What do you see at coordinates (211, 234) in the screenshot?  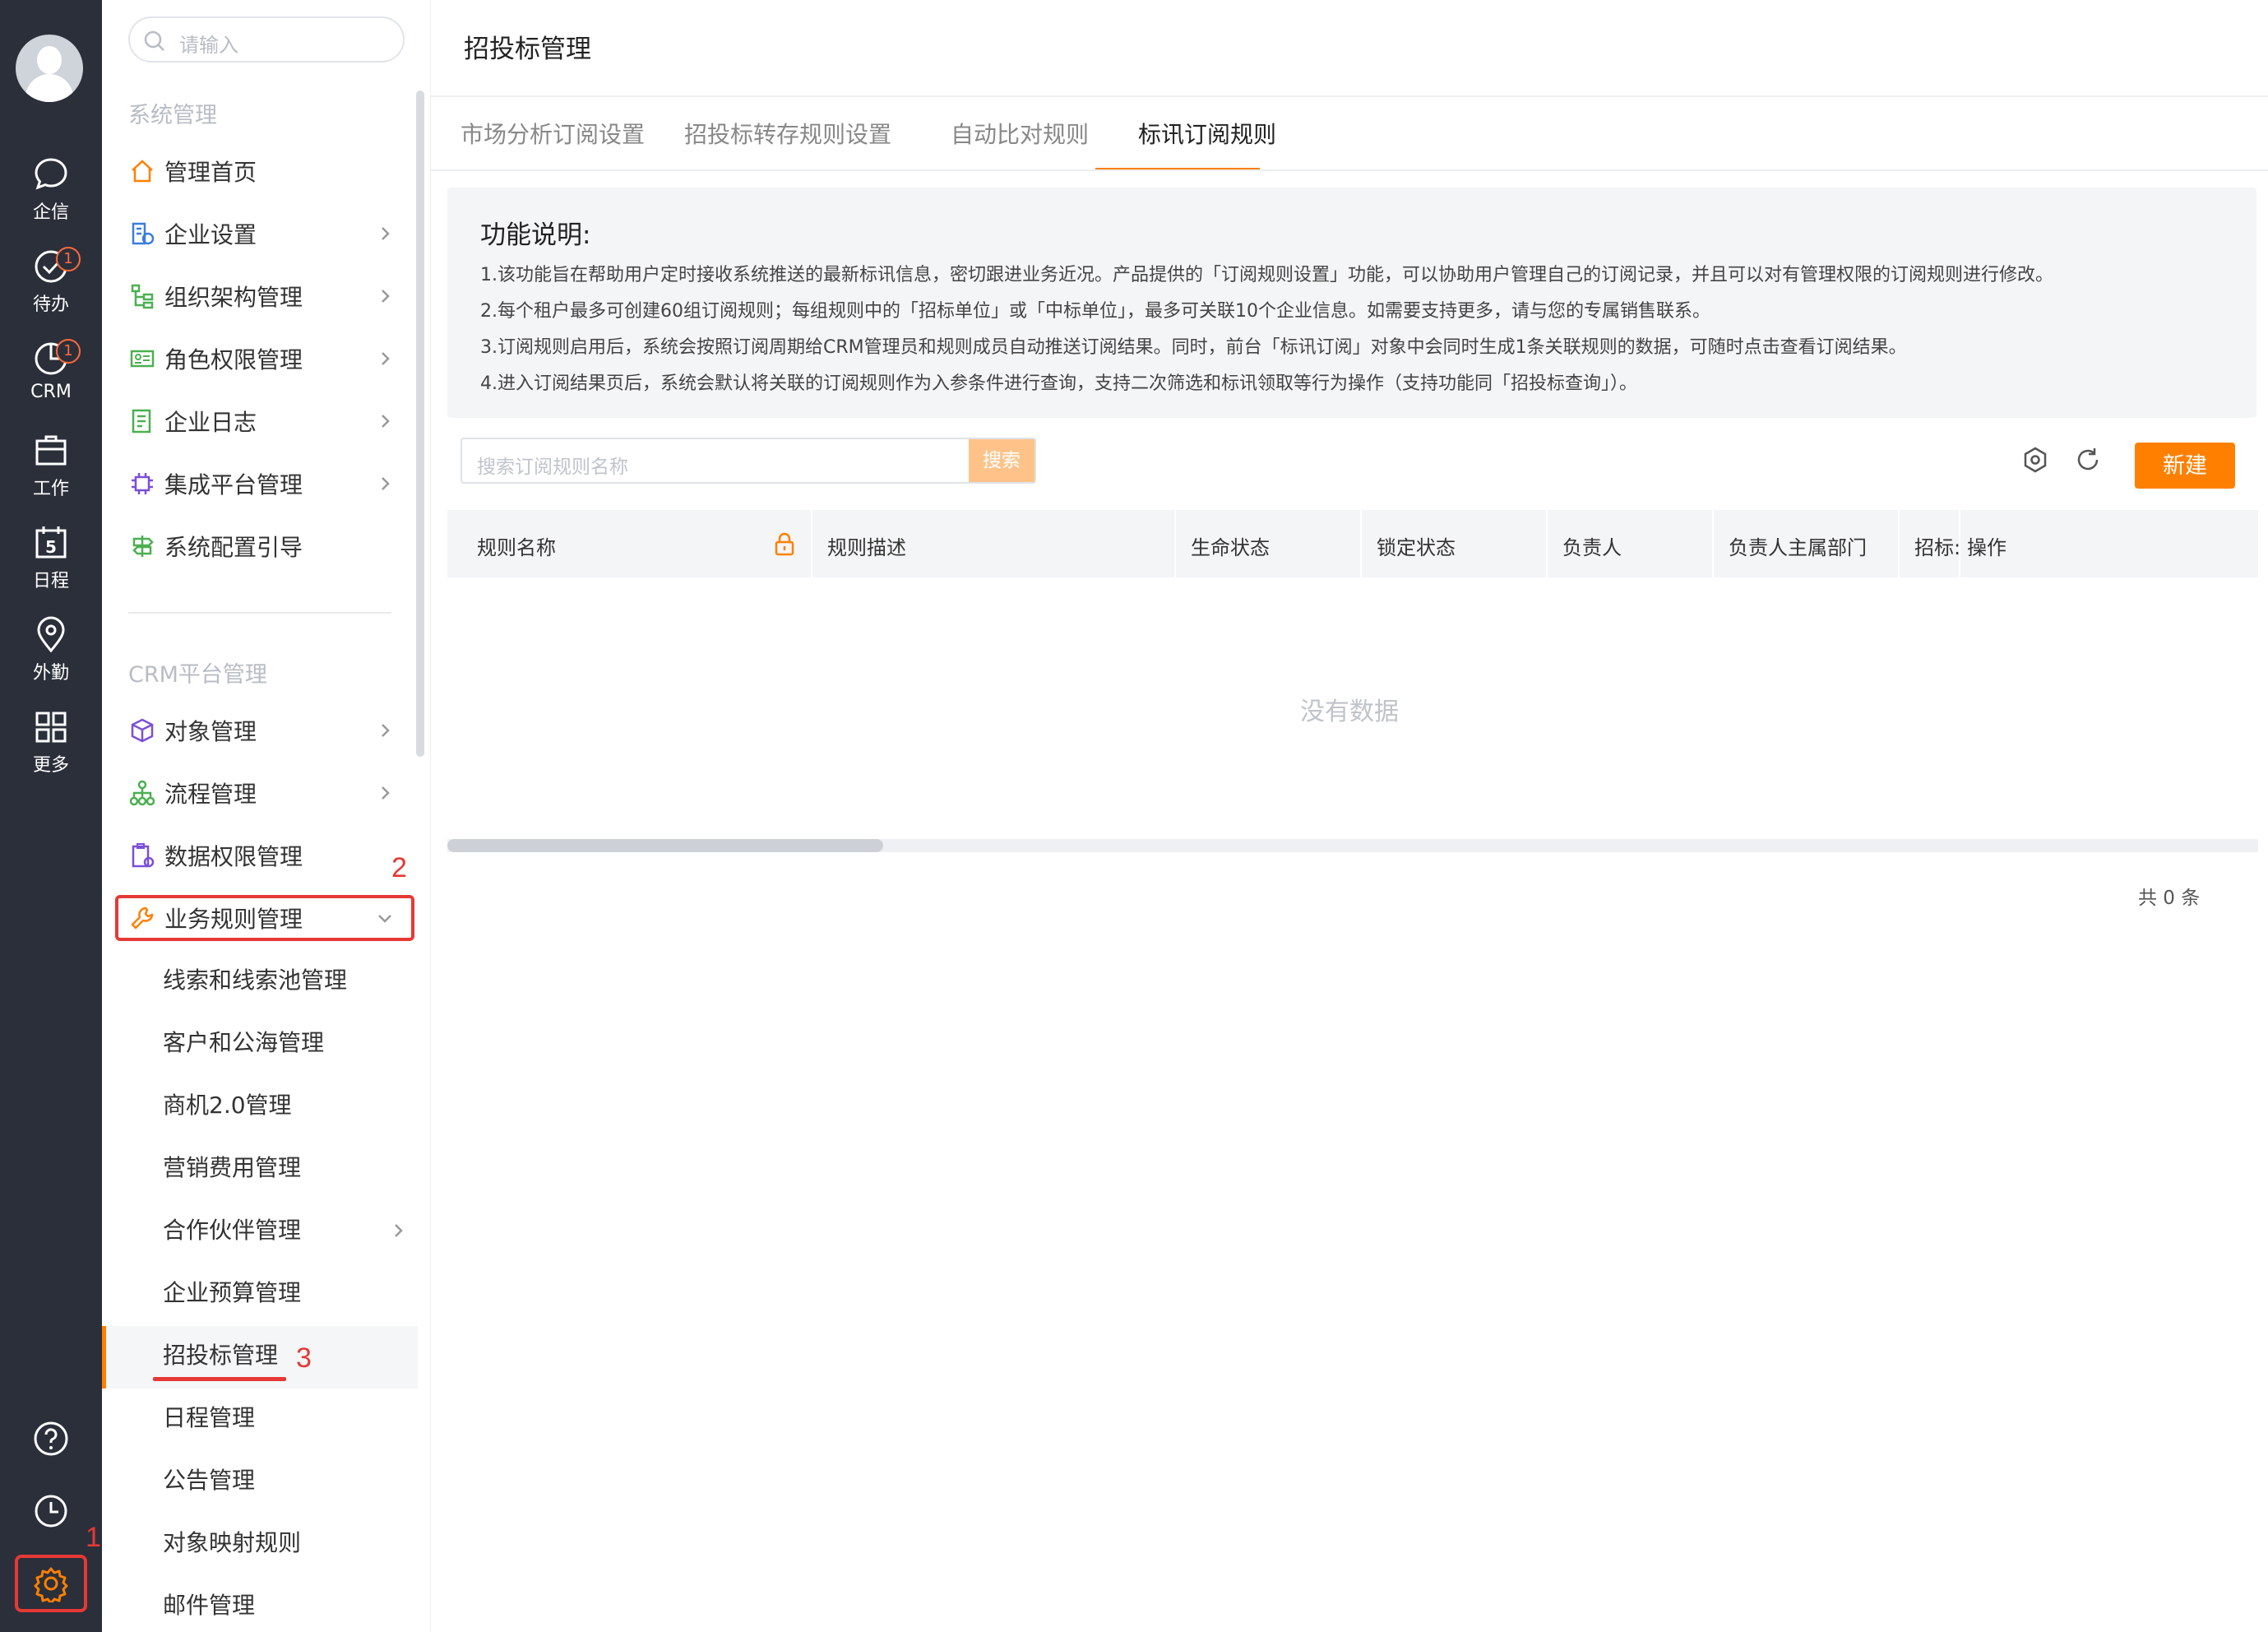 I see `sidebar-item-label: 企业设置` at bounding box center [211, 234].